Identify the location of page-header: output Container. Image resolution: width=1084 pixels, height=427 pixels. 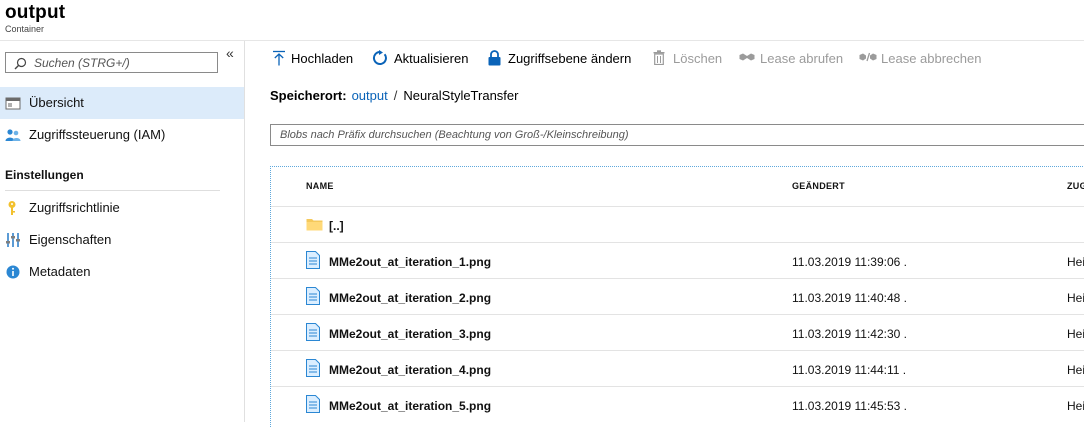
(542, 20).